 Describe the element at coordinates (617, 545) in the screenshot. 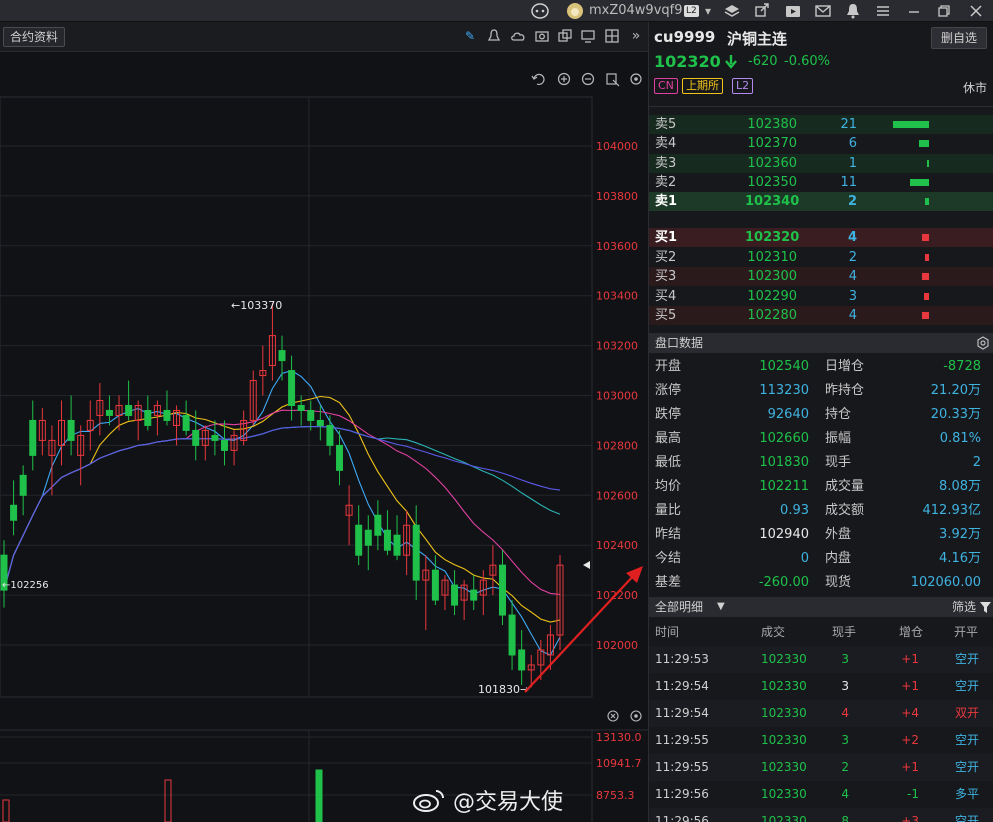

I see `price-axis-label: 102400` at that location.